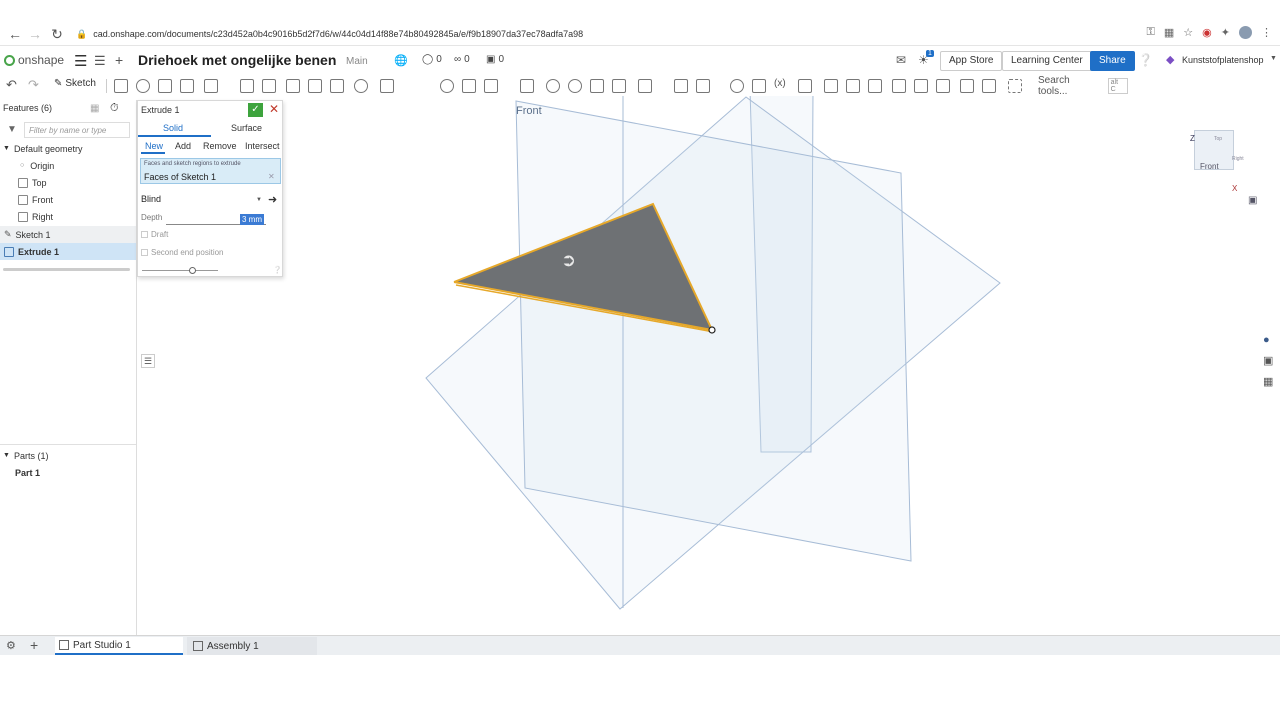 The image size is (1280, 720). What do you see at coordinates (86, 182) in the screenshot?
I see `feature-top-plane: Top` at bounding box center [86, 182].